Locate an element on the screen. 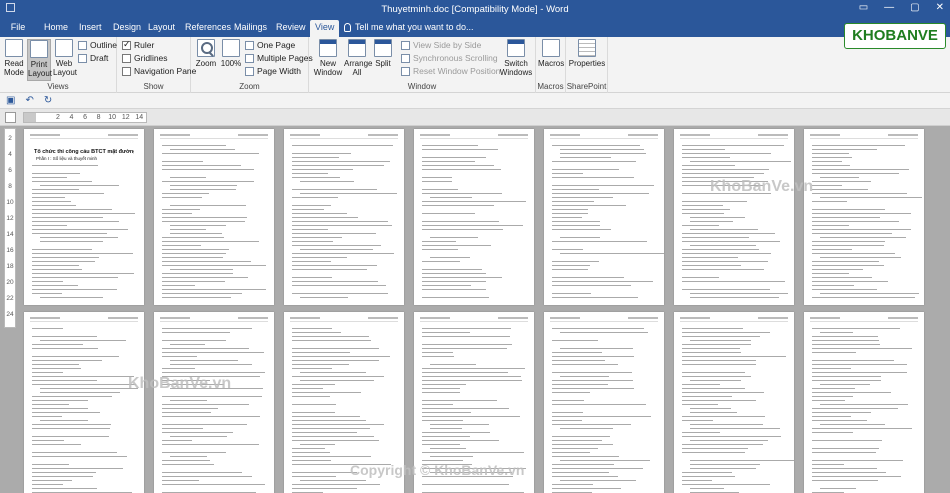 This screenshot has width=950, height=493. maximize-icon: ▢ is located at coordinates (914, 7).